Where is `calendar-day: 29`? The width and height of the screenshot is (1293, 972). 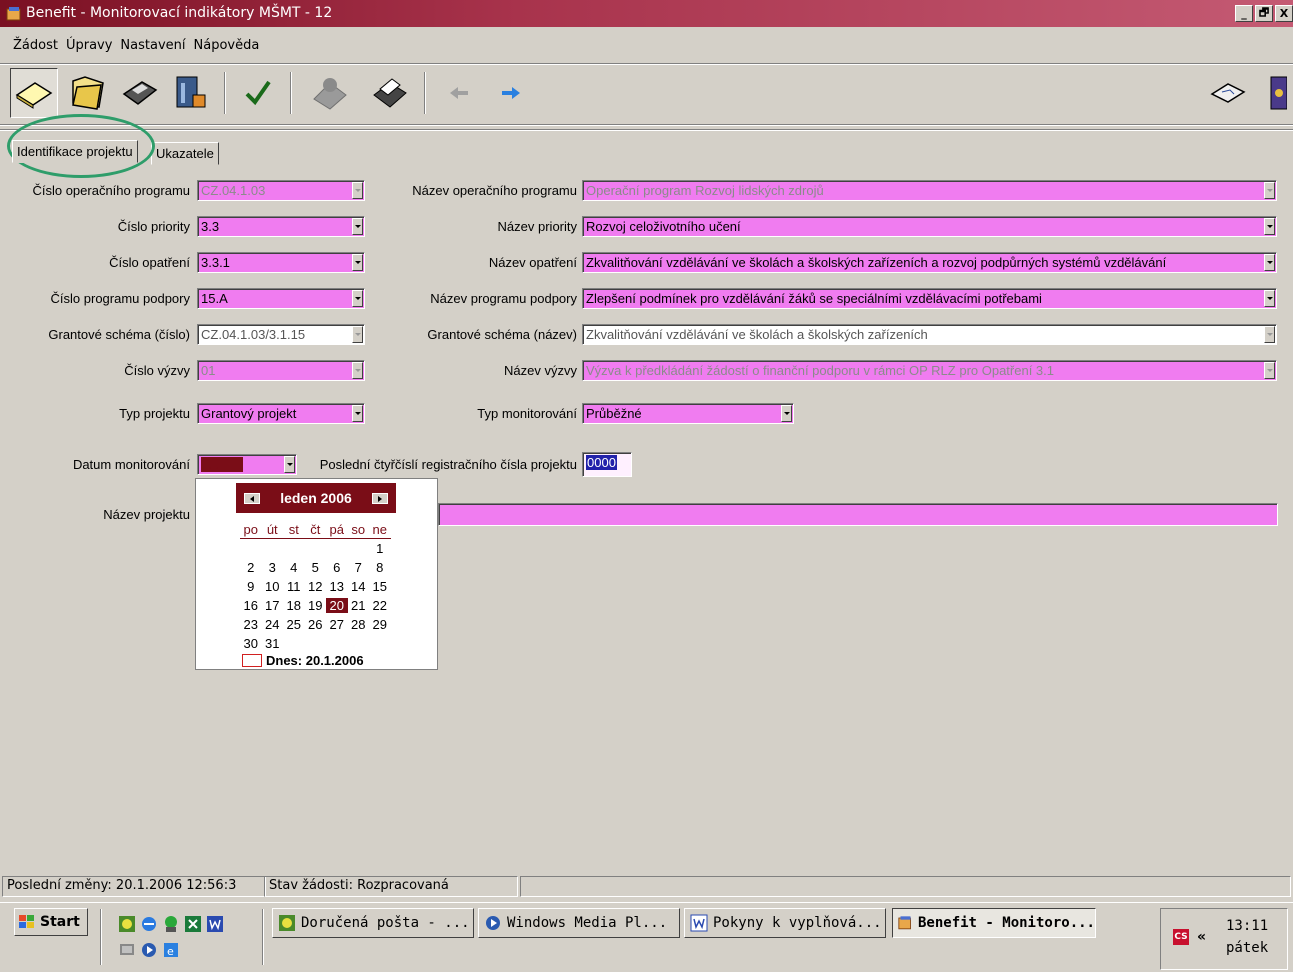
calendar-day: 29 is located at coordinates (380, 624).